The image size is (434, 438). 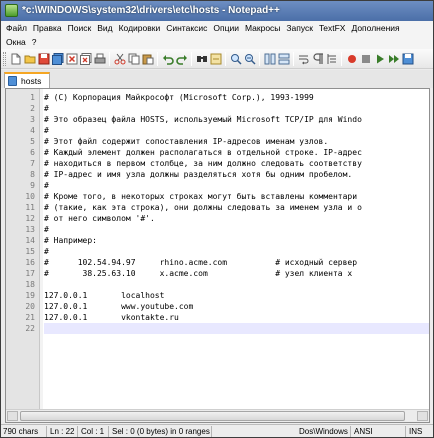 I want to click on new-file-icon, so click(x=15, y=58).